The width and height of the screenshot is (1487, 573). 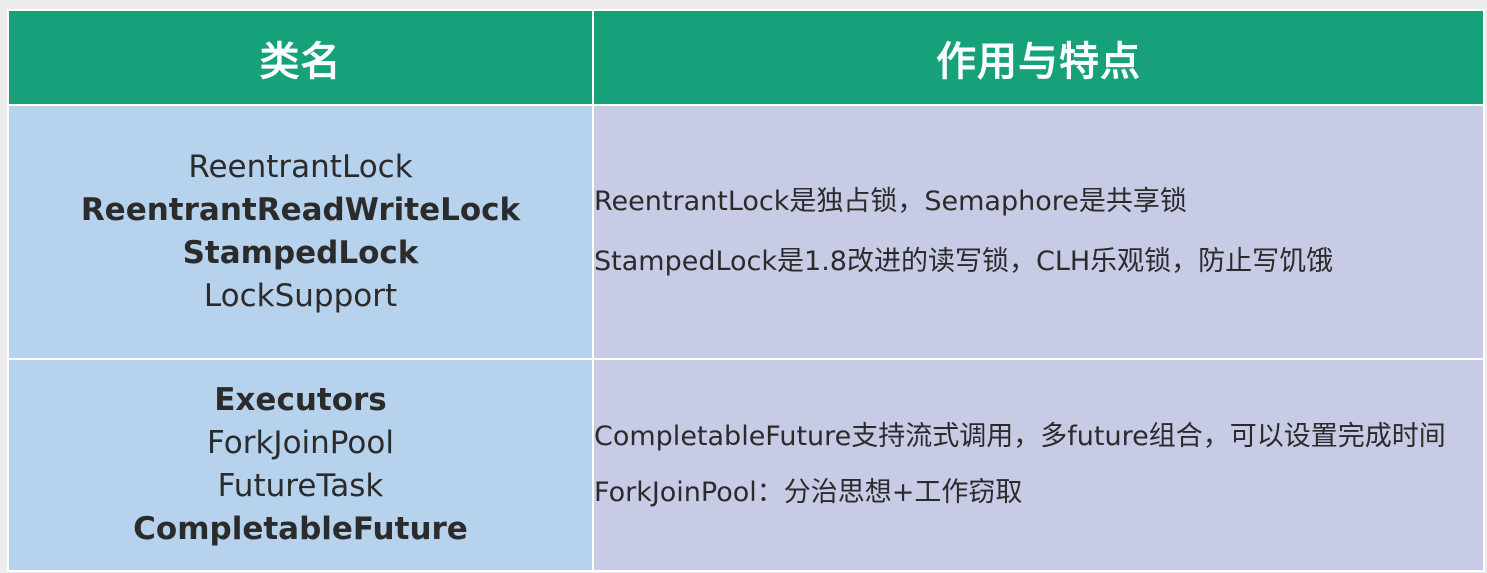 What do you see at coordinates (1038, 57) in the screenshot?
I see `header-purpose: 作用与特点` at bounding box center [1038, 57].